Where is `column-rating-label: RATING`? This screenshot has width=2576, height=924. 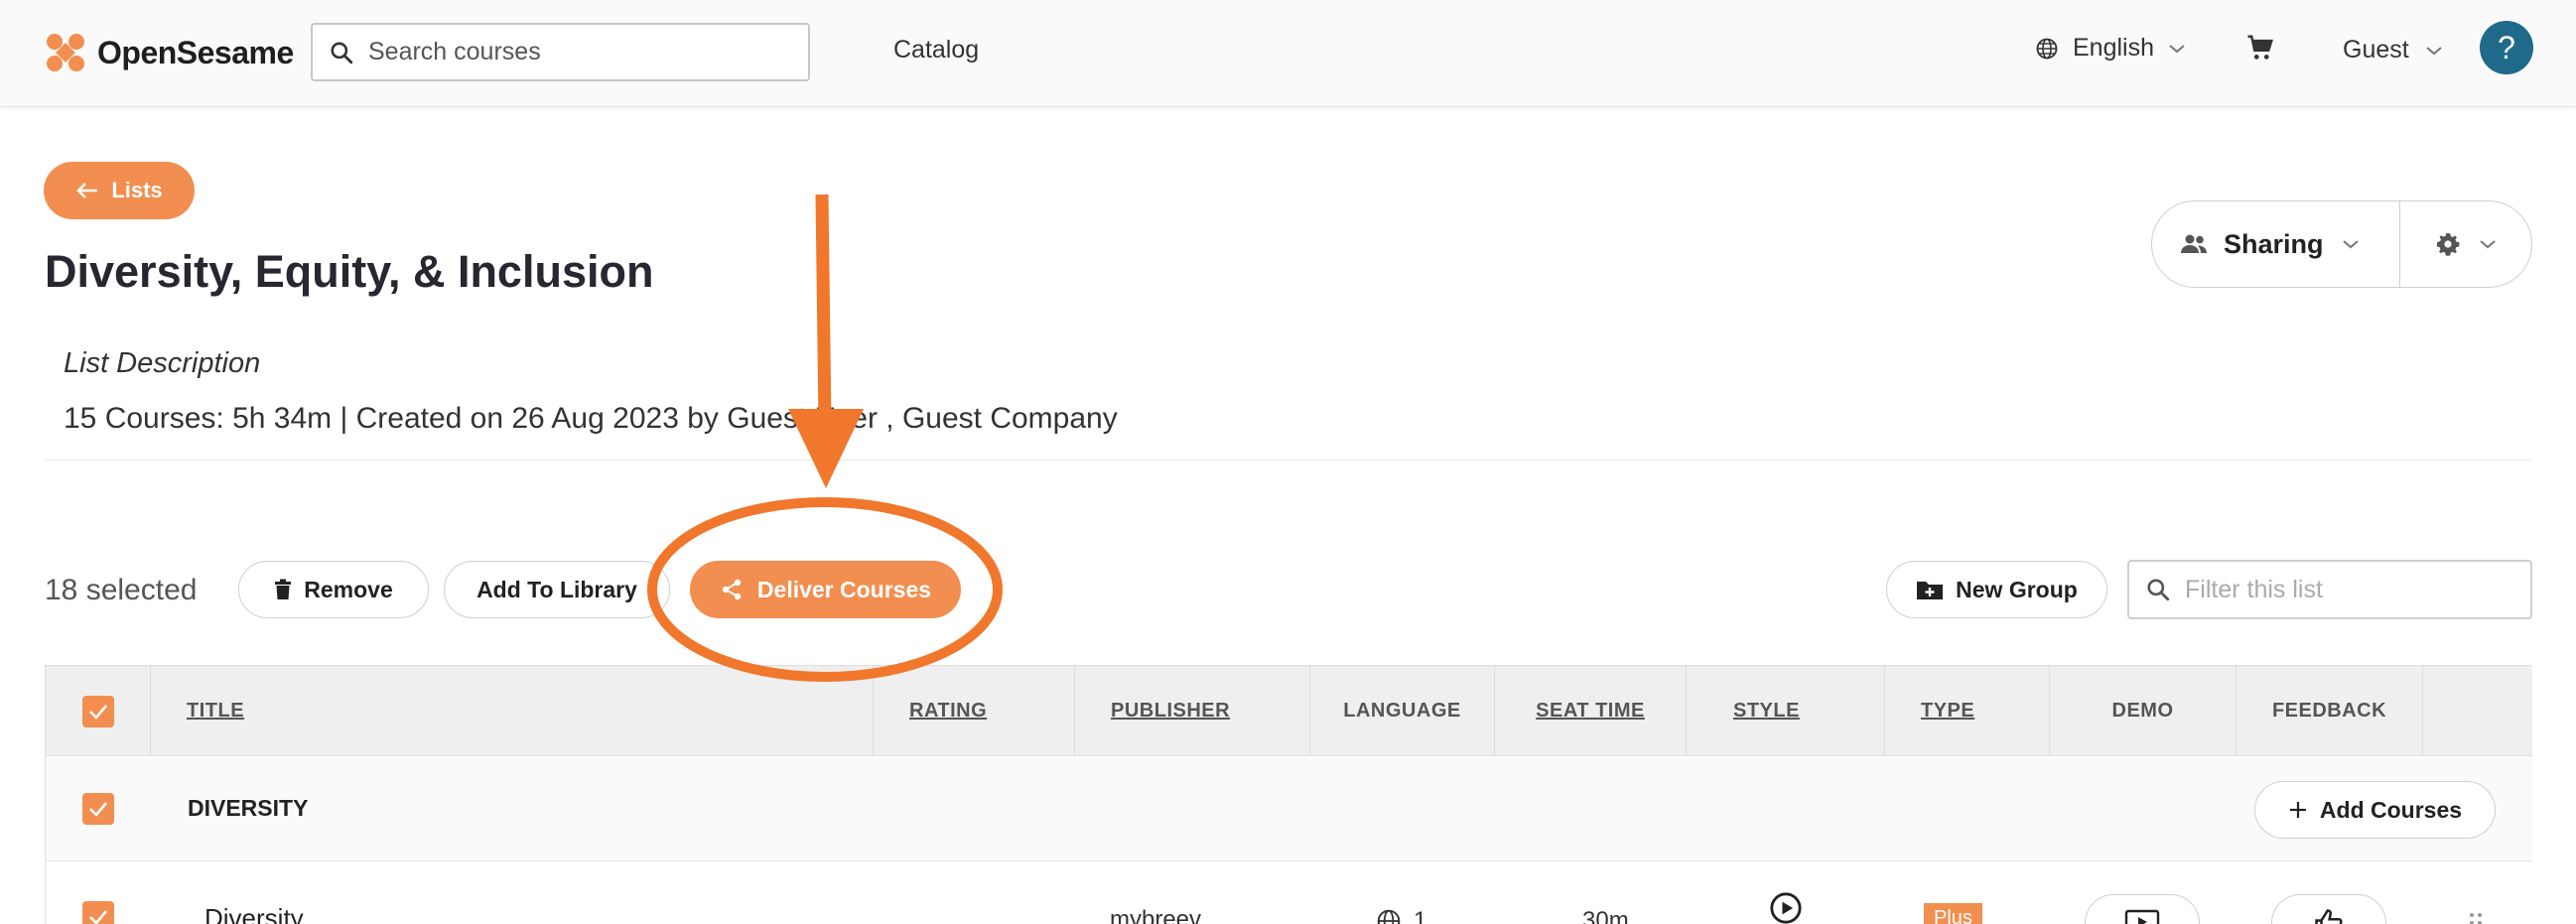
column-rating-label: RATING is located at coordinates (948, 711).